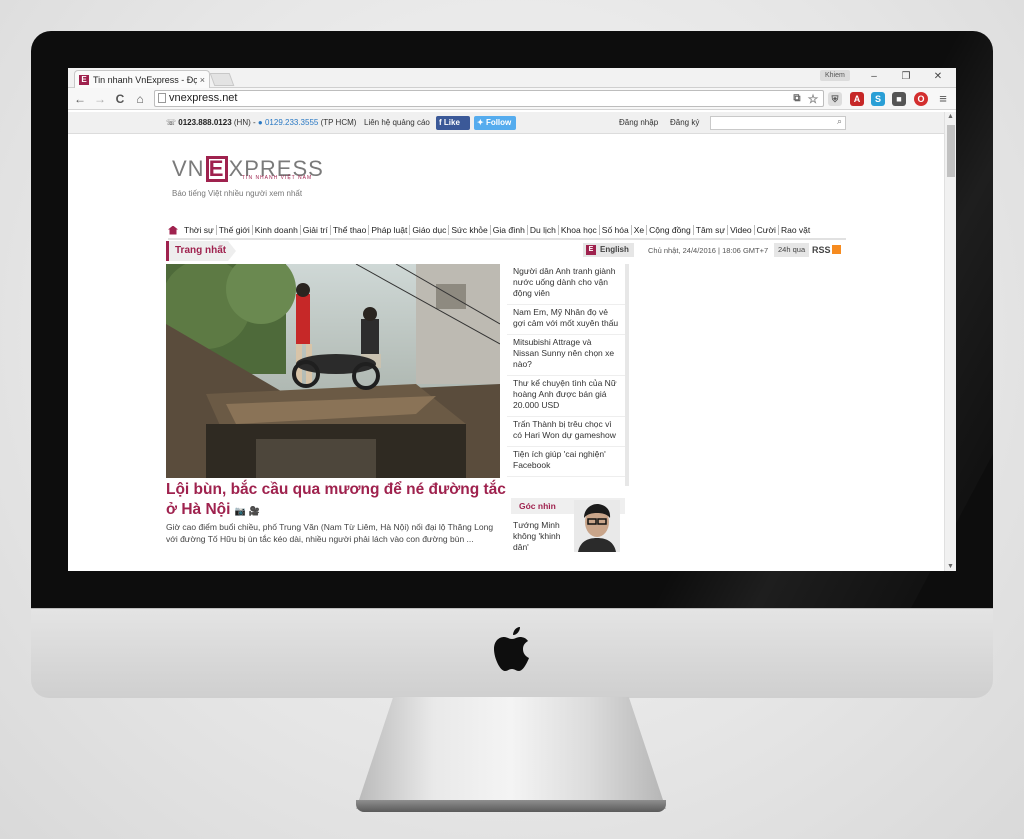 The width and height of the screenshot is (1024, 839). Describe the element at coordinates (836, 249) in the screenshot. I see `rss-icon` at that location.